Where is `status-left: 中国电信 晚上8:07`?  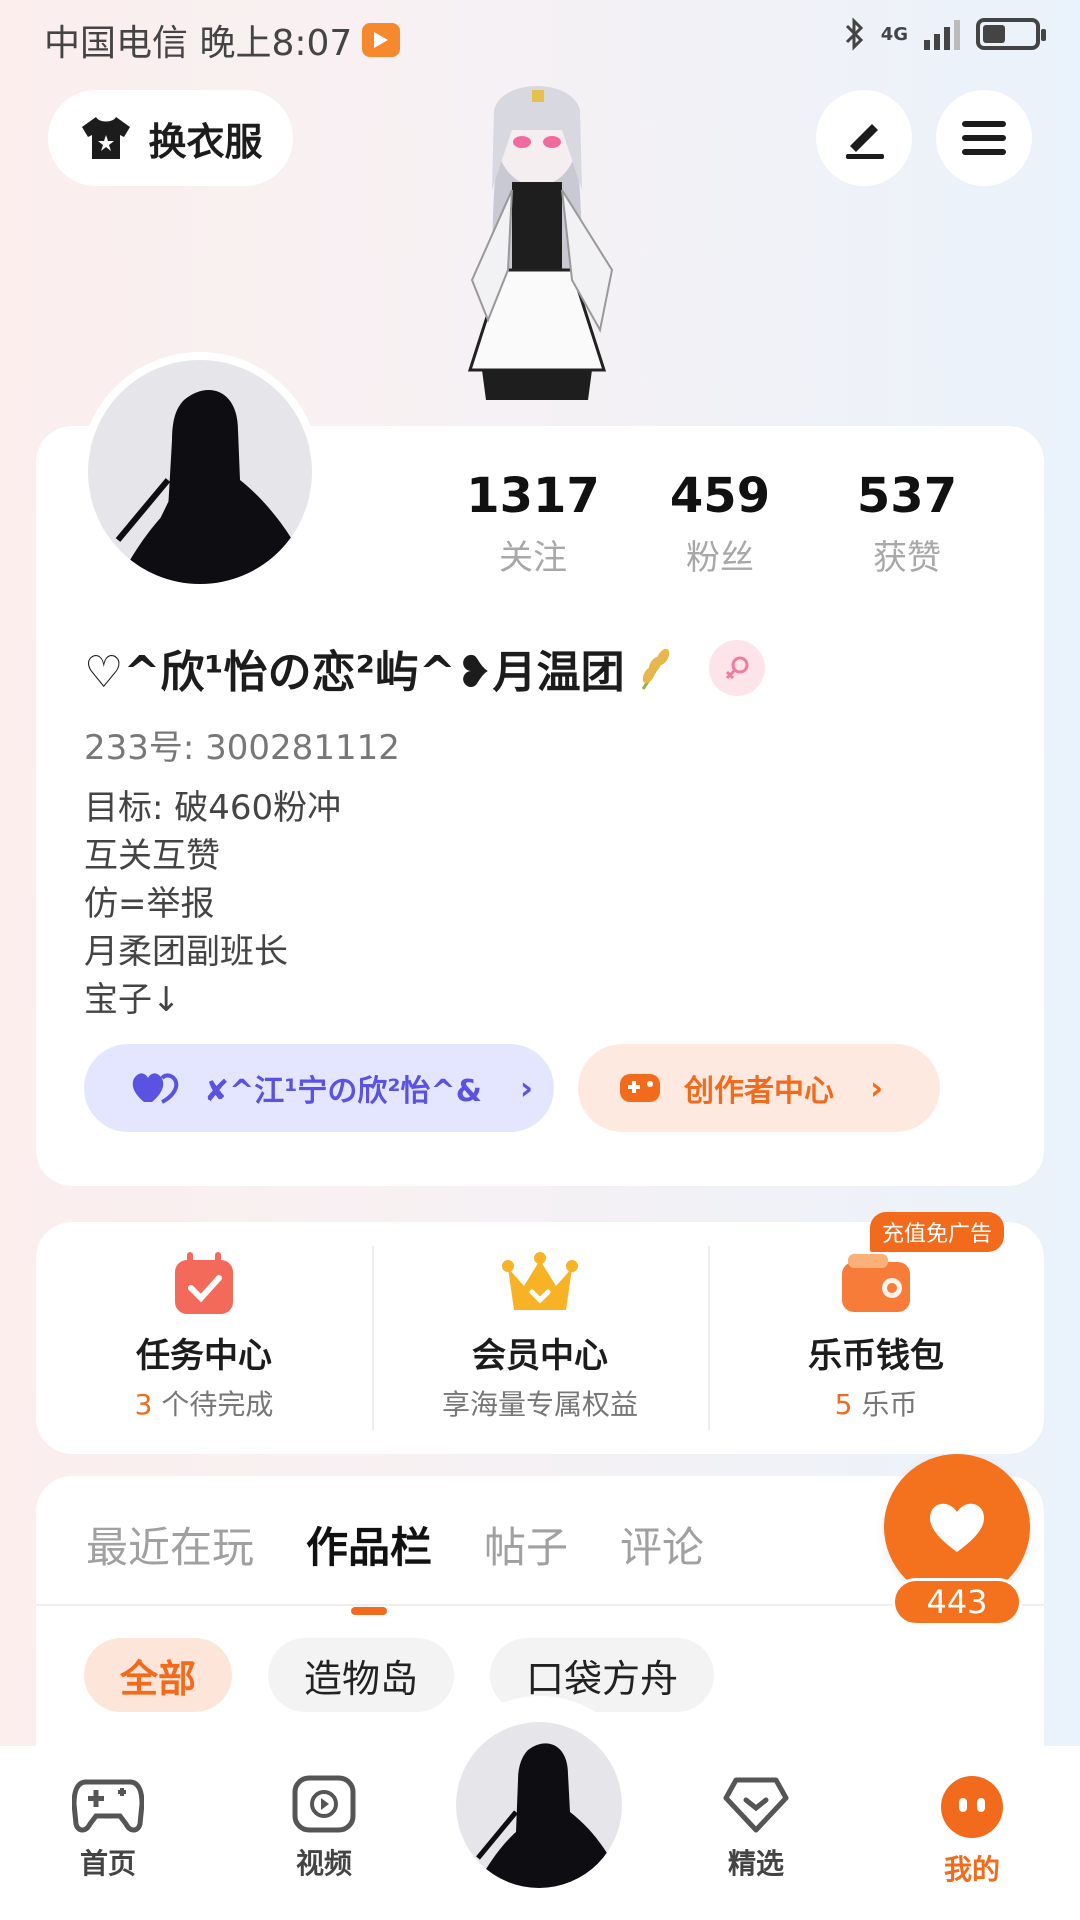 status-left: 中国电信 晚上8:07 is located at coordinates (222, 40).